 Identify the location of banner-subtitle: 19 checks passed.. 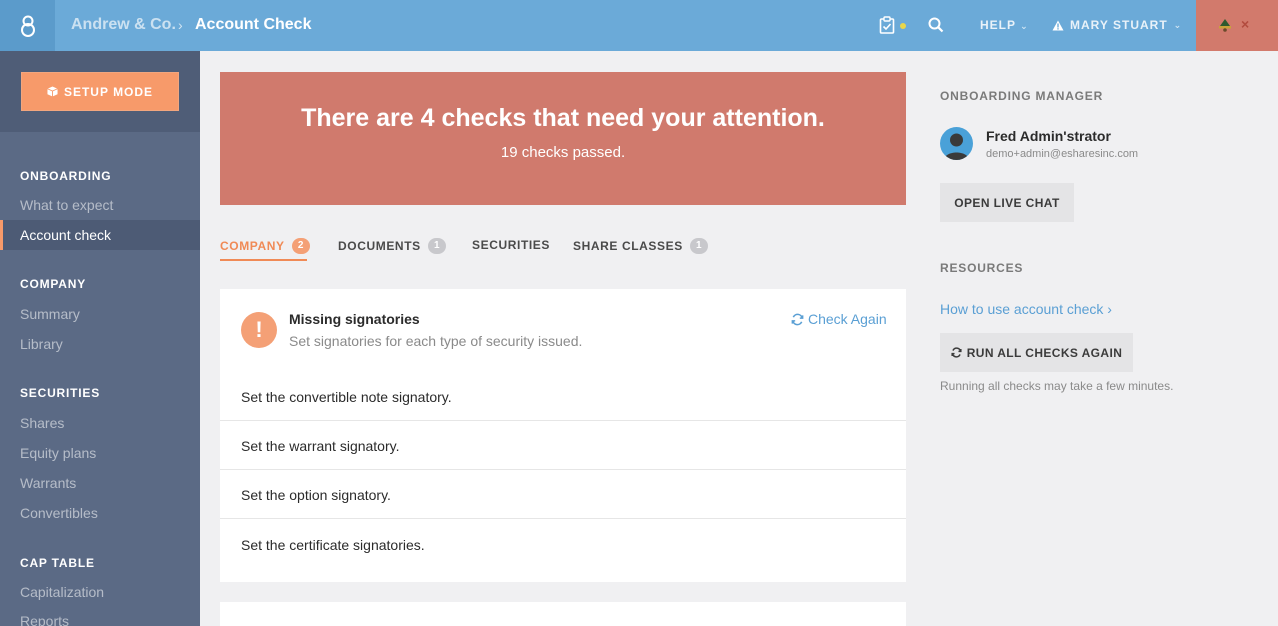
(563, 152).